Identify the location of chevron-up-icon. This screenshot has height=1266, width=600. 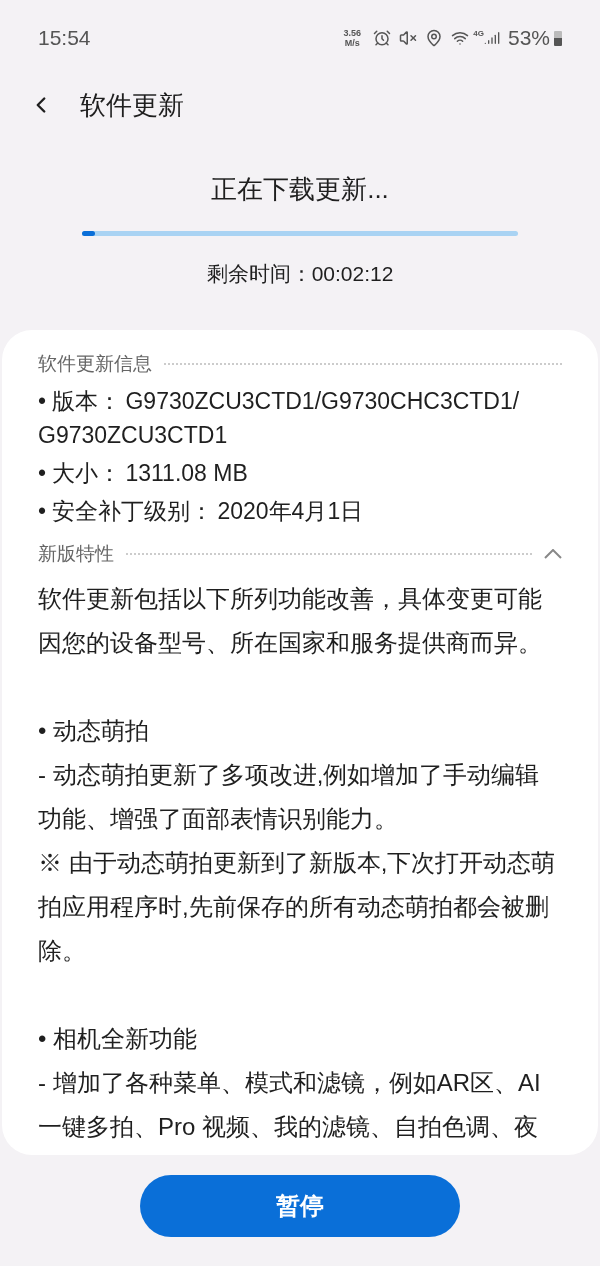
(553, 554).